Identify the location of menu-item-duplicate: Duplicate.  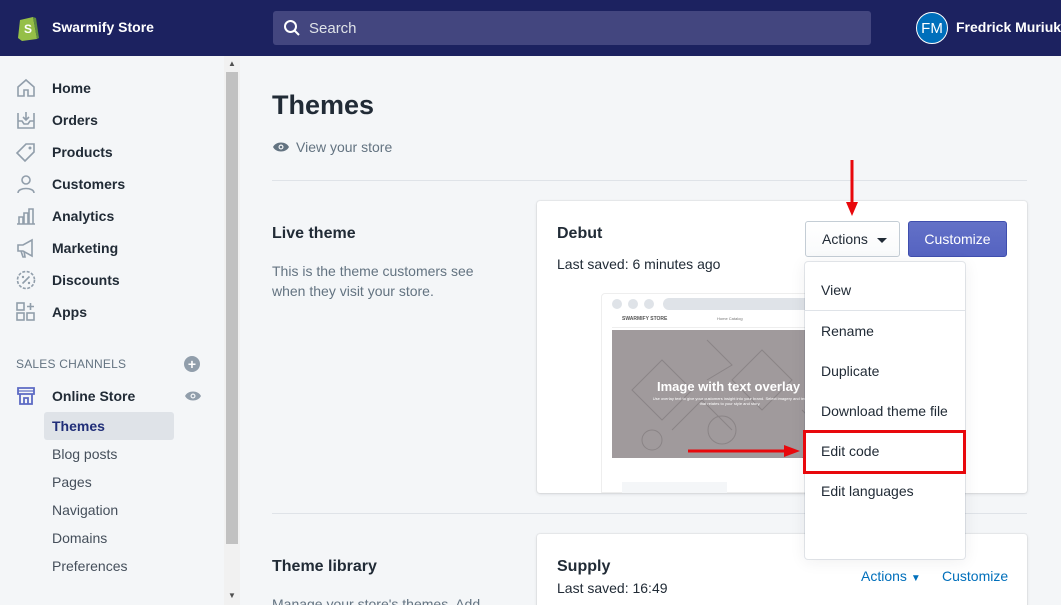
(885, 371).